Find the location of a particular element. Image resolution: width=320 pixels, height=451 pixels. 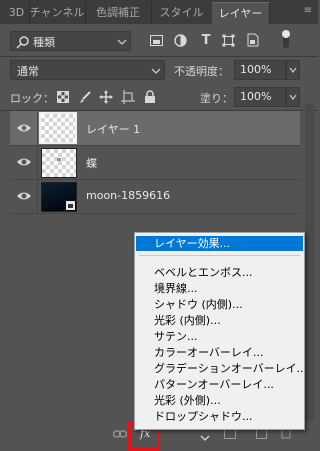

shape-filter-icon is located at coordinates (228, 40).